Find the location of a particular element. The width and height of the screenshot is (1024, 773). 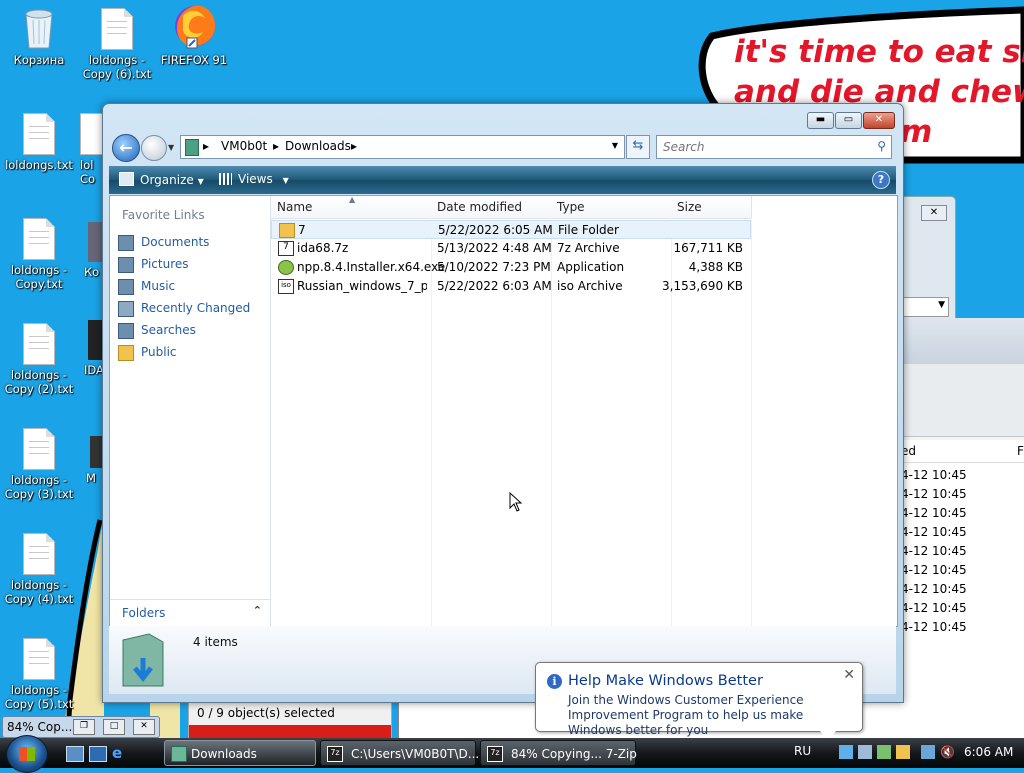

sevenzip-column-next: F is located at coordinates (1020, 451).